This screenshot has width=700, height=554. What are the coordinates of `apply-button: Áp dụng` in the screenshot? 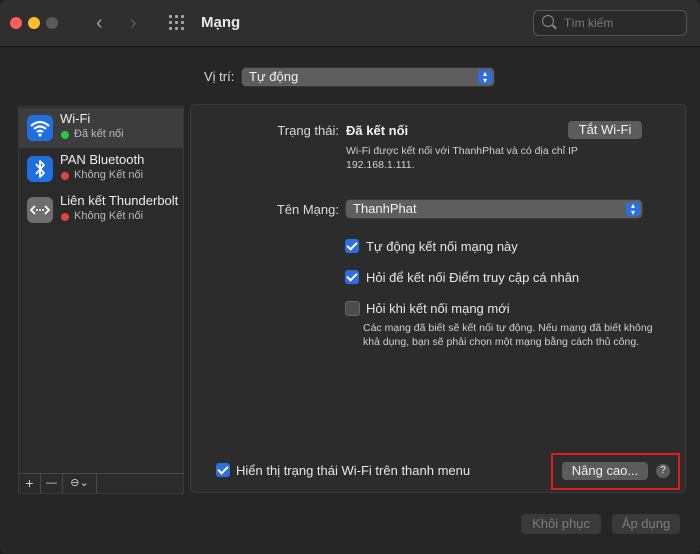 It's located at (646, 524).